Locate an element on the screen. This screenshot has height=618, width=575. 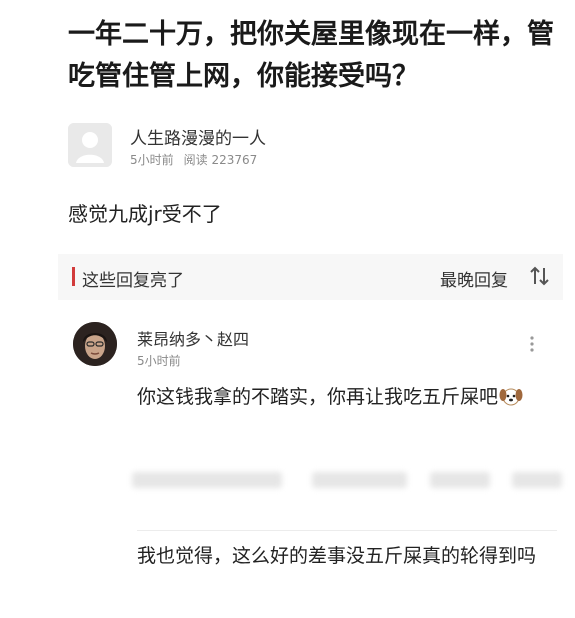
author-meta: 5小时前 阅读 223767 is located at coordinates (193, 159).